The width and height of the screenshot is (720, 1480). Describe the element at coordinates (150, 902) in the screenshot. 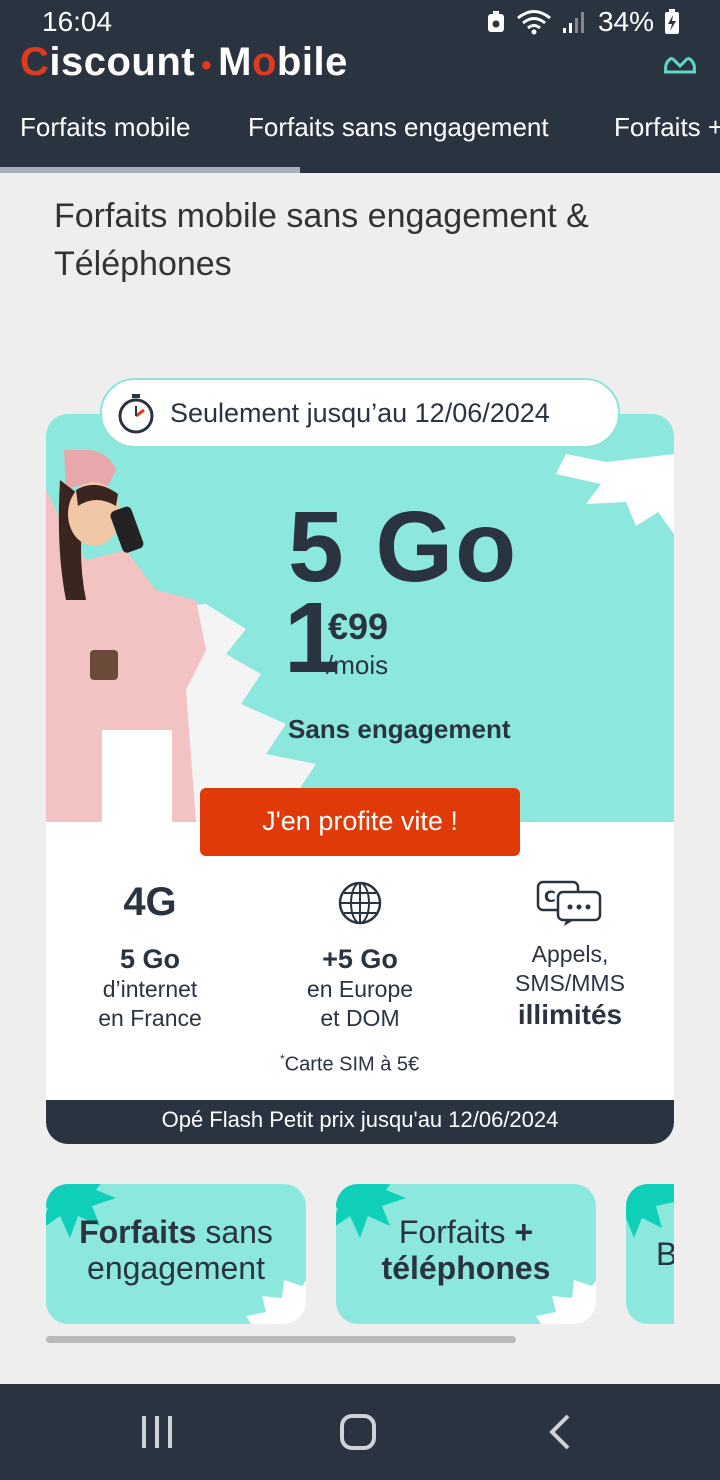

I see `feature-4g-head: 4G` at that location.